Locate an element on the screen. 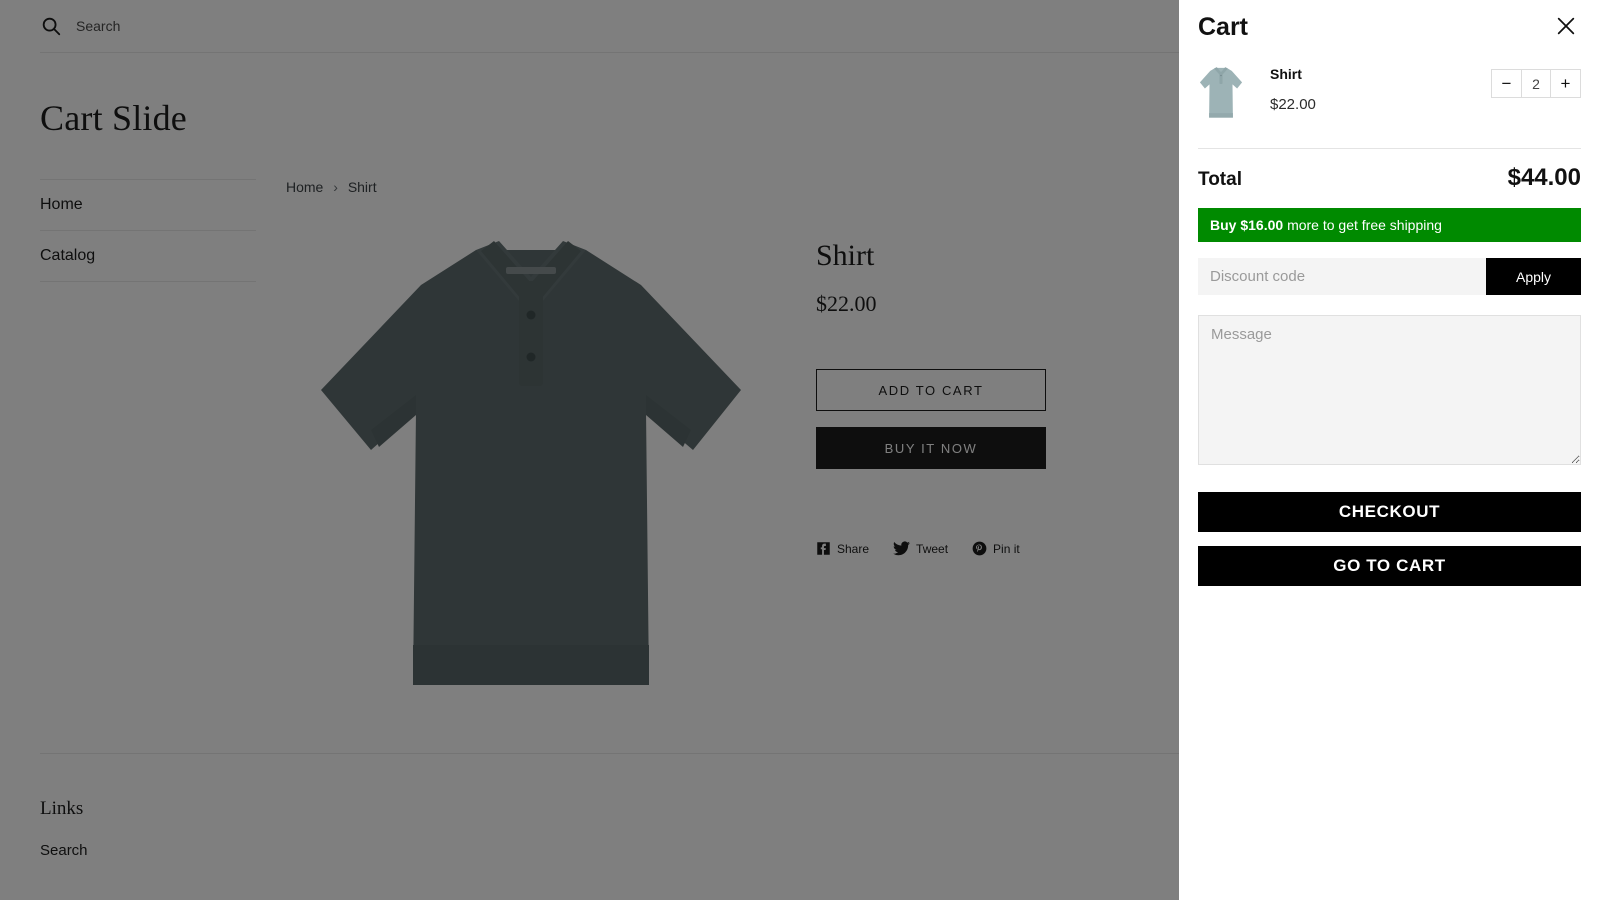 The width and height of the screenshot is (1600, 900). shipping-notice-prefix: Buy is located at coordinates (1223, 225).